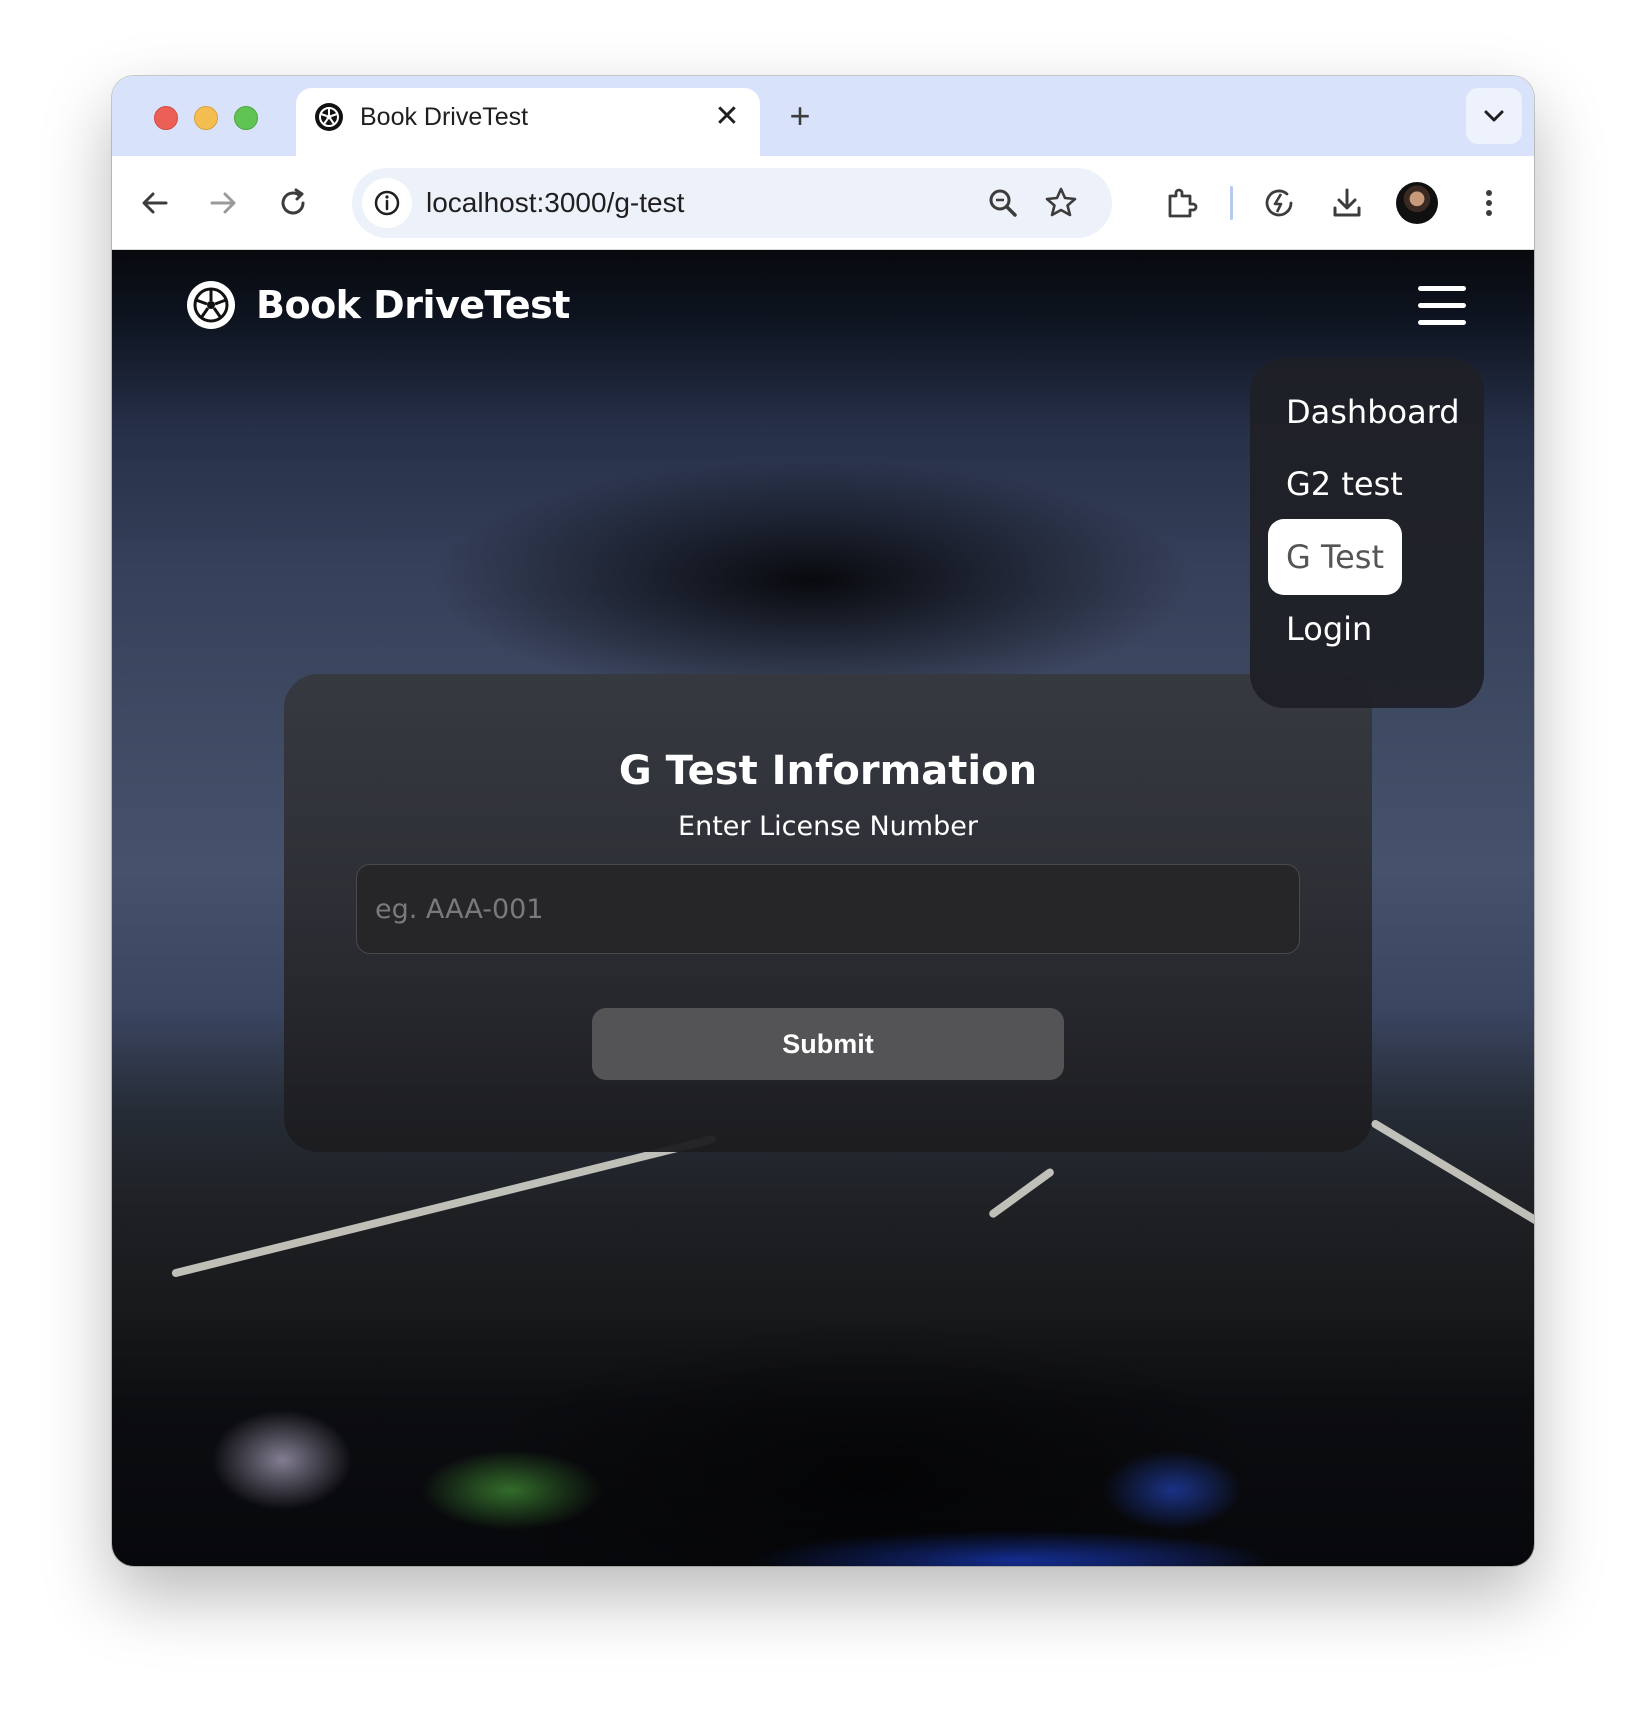  Describe the element at coordinates (1489, 203) in the screenshot. I see `more-menu-icon` at that location.